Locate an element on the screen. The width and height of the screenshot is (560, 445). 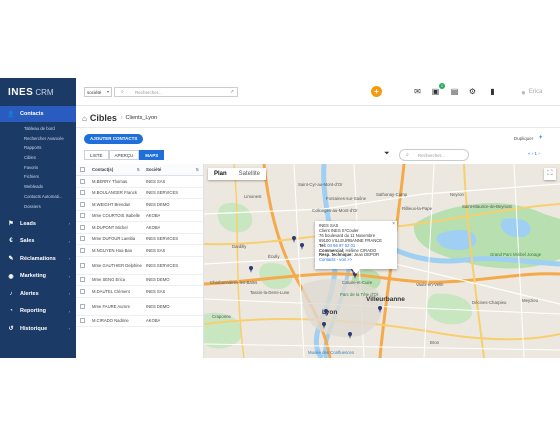
table-row: Mme SENG Erica INES DEMO is located at coordinates (139, 280).